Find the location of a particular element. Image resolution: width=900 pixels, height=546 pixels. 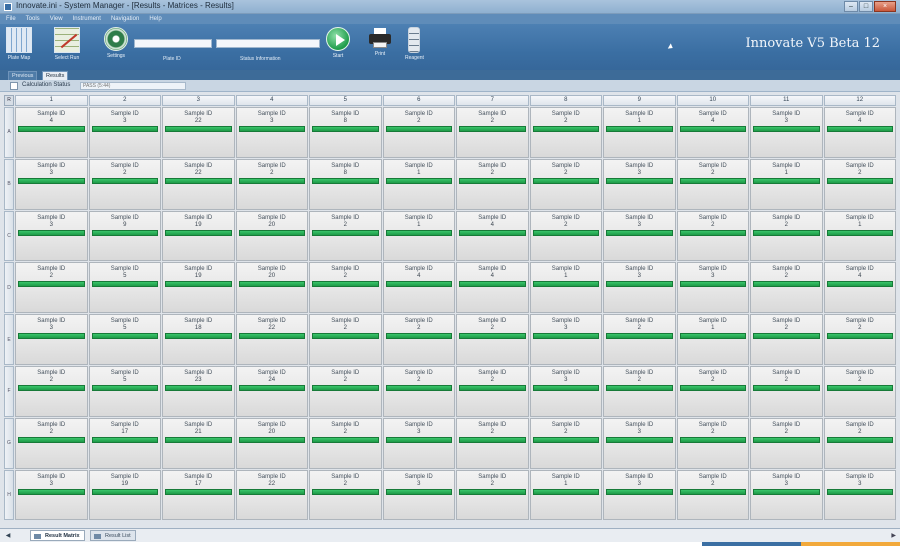

well-cell-D11: Sample ID 2 is located at coordinates (786, 288).